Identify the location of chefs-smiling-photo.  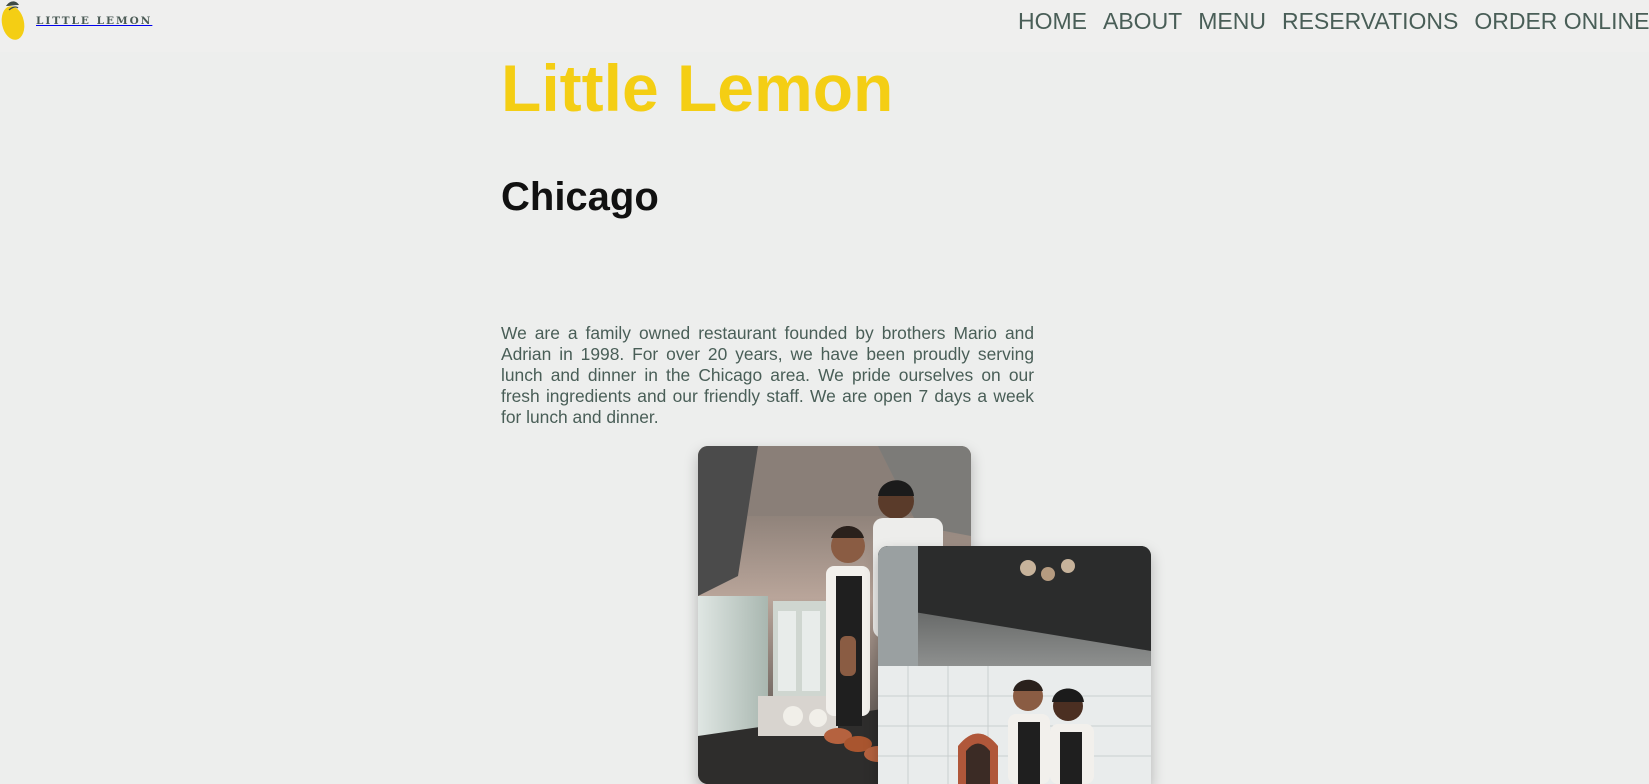
(1014, 665).